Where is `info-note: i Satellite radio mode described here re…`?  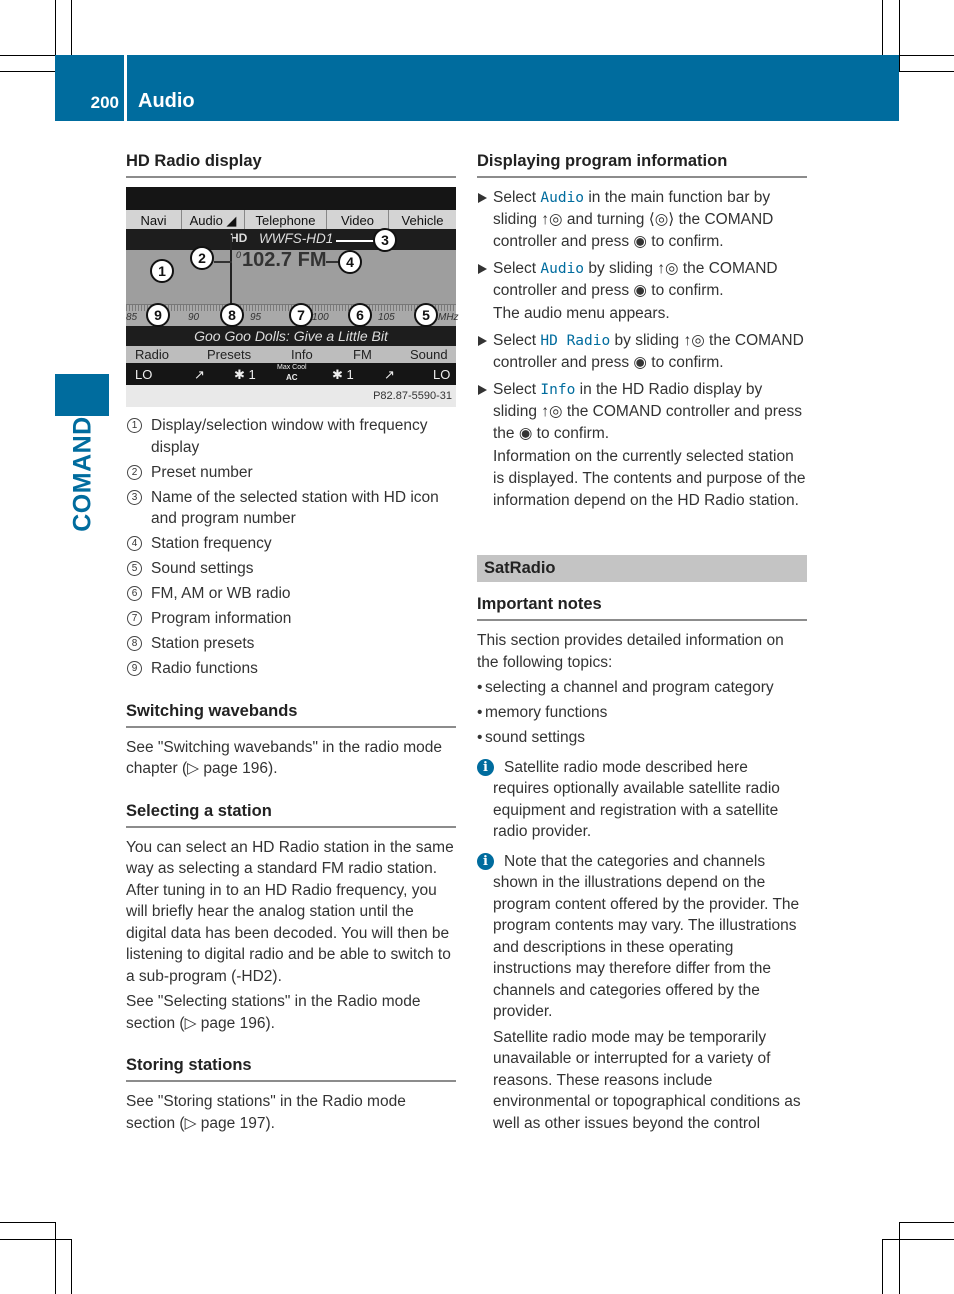 info-note: i Satellite radio mode described here re… is located at coordinates (642, 800).